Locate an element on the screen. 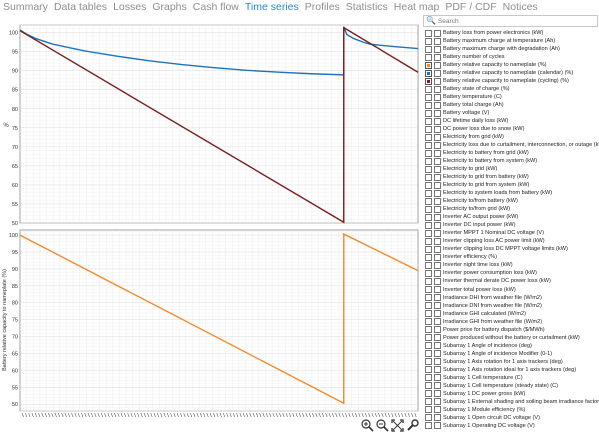 The height and width of the screenshot is (433, 599). zoom-fit-button is located at coordinates (397, 425).